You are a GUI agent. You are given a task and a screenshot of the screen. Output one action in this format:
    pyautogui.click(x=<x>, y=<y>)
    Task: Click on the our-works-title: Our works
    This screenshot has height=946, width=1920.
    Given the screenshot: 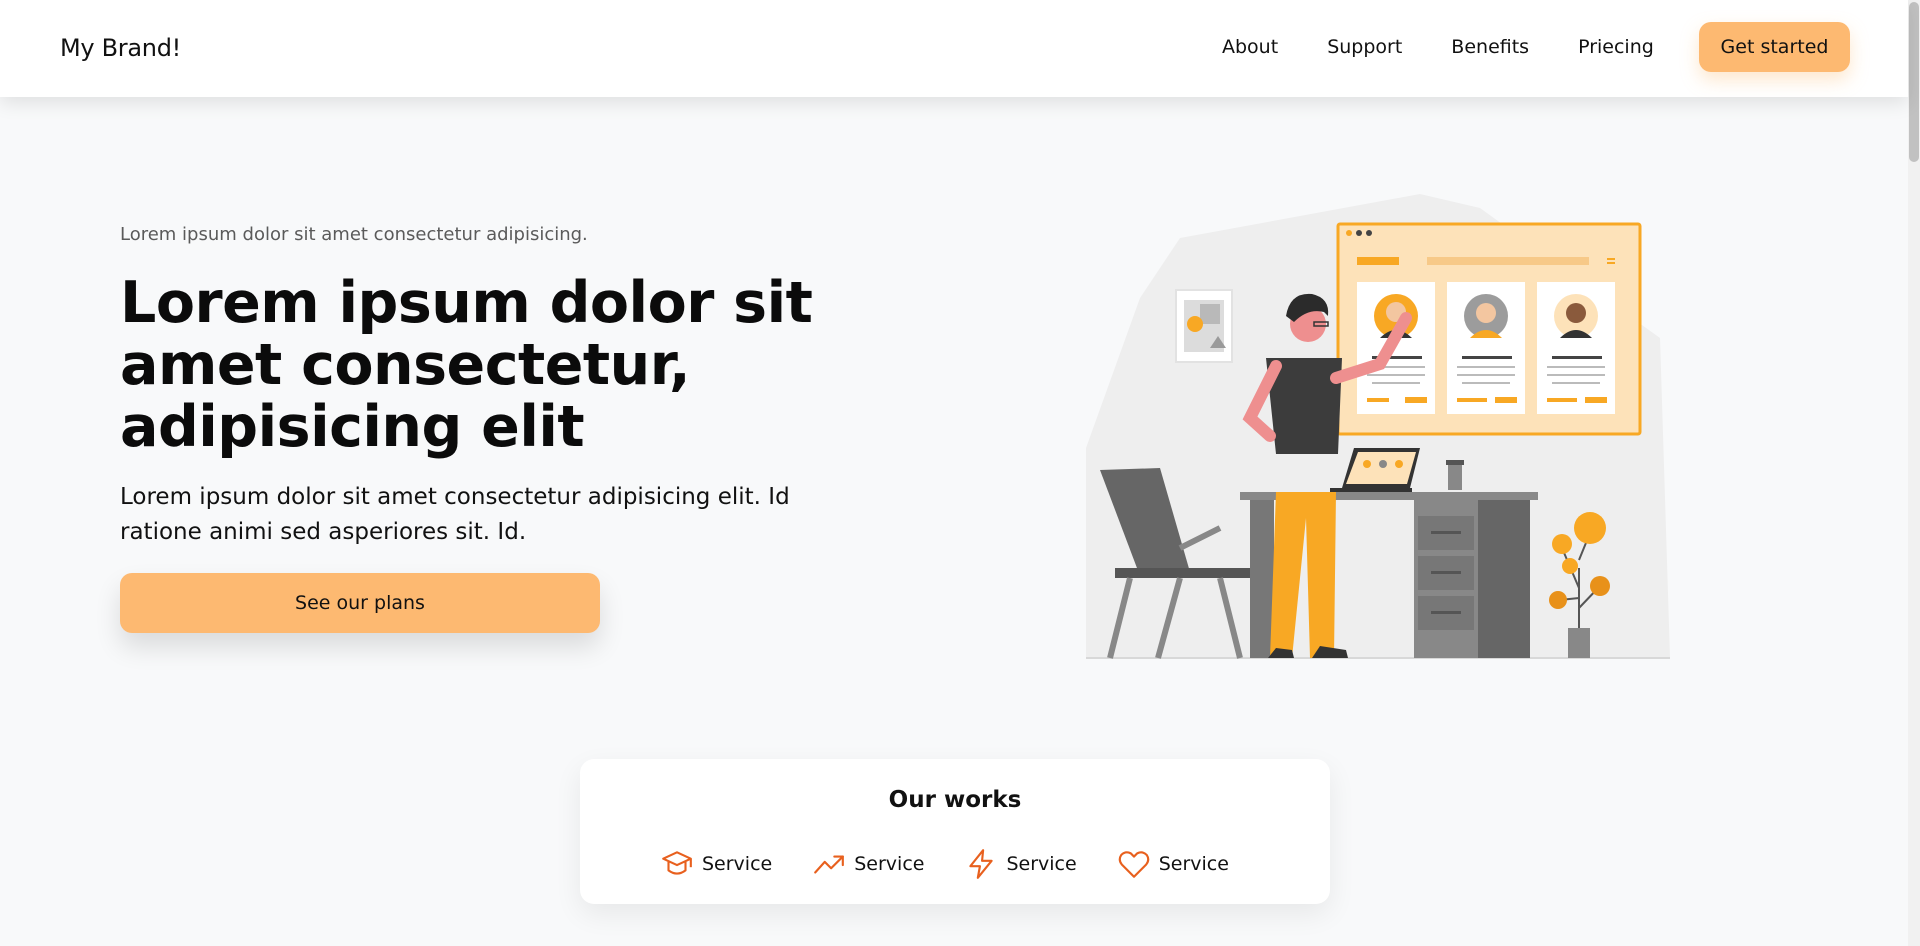 What is the action you would take?
    pyautogui.click(x=955, y=800)
    